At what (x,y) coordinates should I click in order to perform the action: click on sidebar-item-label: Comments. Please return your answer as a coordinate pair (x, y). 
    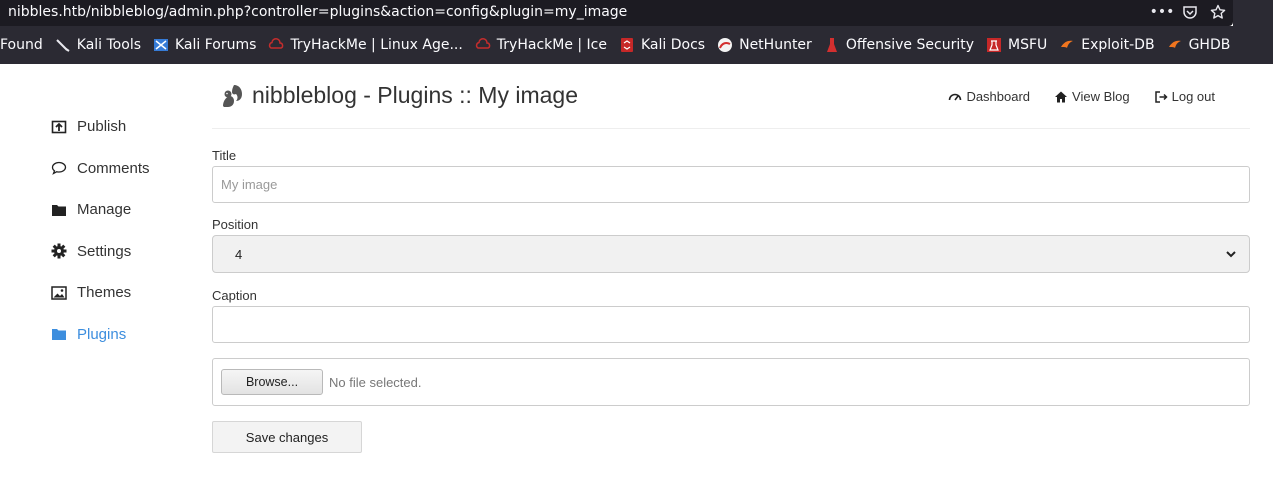
    Looking at the image, I should click on (113, 168).